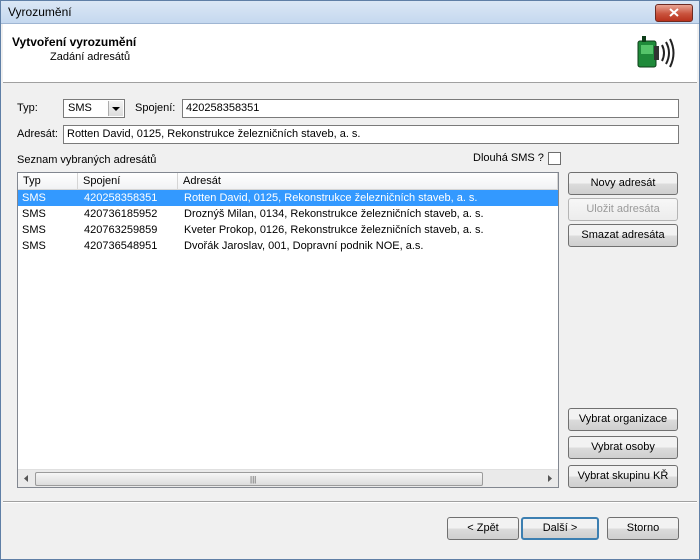 The width and height of the screenshot is (700, 560). I want to click on list-header: Typ Spojení Adresát, so click(288, 181).